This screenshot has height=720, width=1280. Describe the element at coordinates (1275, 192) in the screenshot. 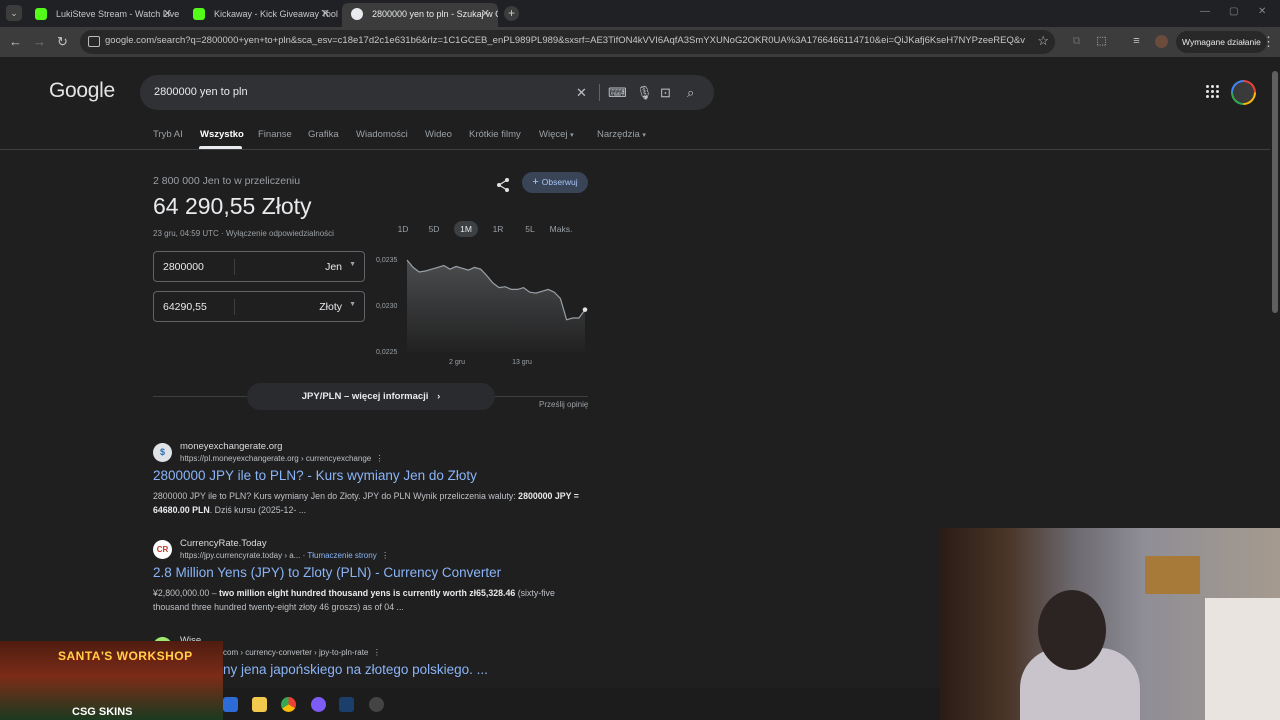

I see `scrollbar-thumb` at that location.